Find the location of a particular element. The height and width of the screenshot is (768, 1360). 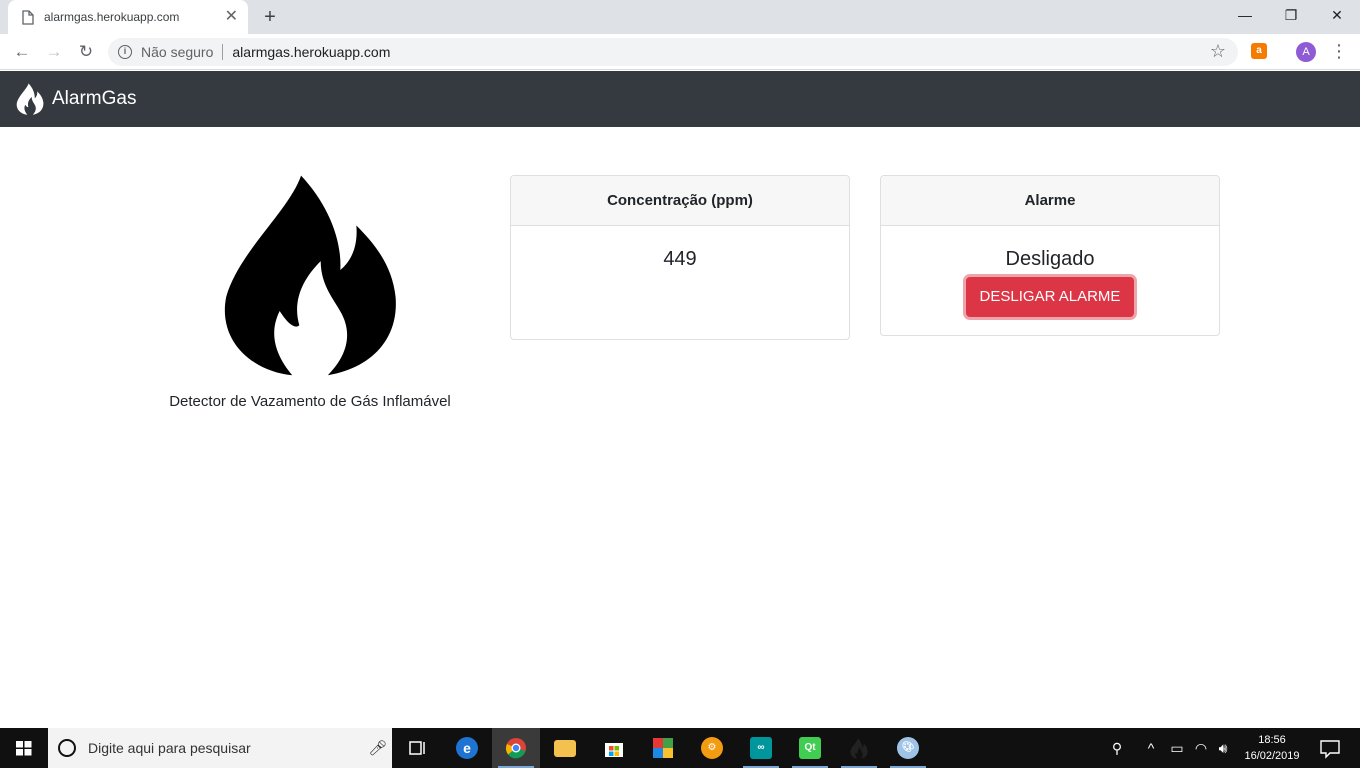

people-icon: ⚲ is located at coordinates (1117, 748).